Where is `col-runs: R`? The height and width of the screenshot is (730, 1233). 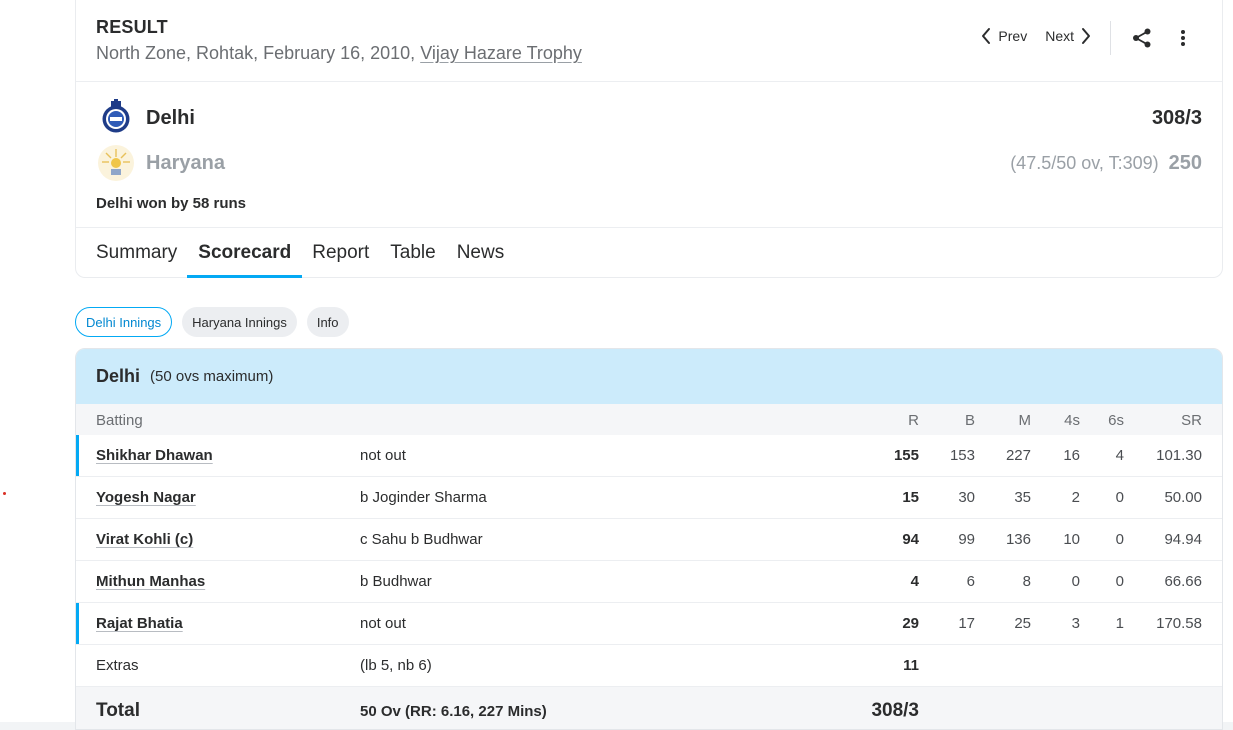
col-runs: R is located at coordinates (913, 420).